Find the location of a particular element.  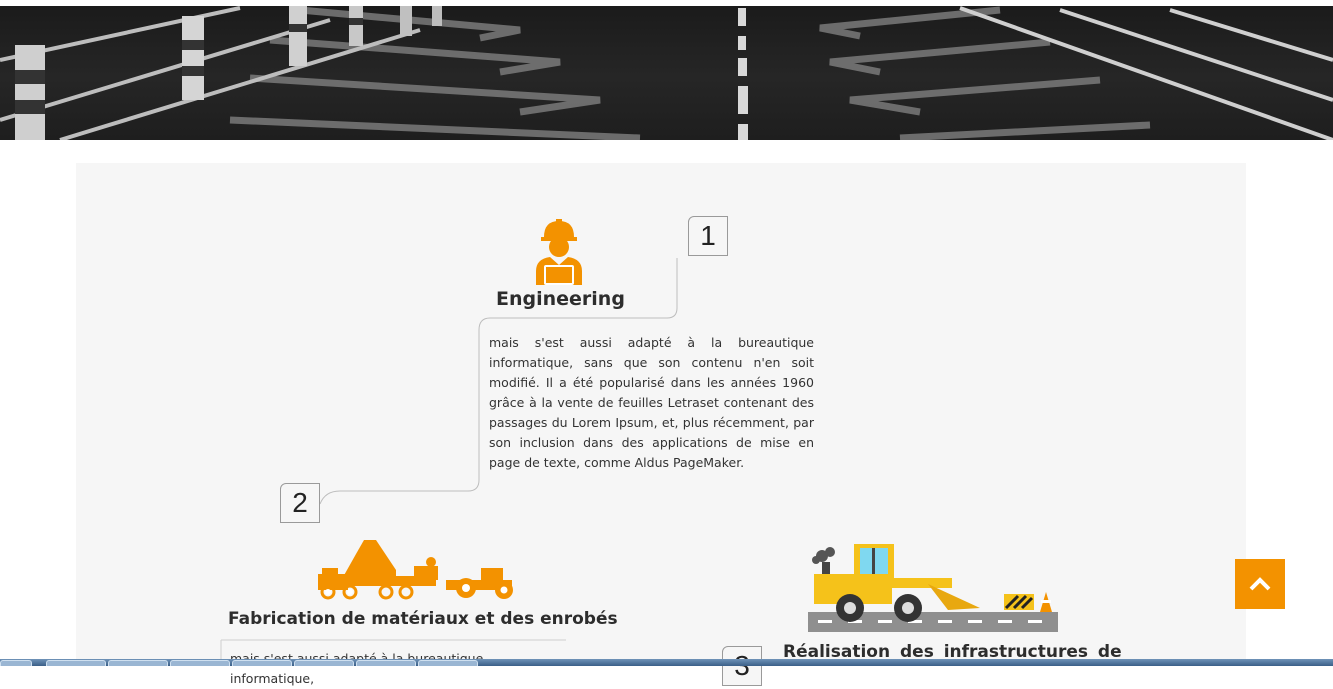

os-taskbar is located at coordinates (666, 662).